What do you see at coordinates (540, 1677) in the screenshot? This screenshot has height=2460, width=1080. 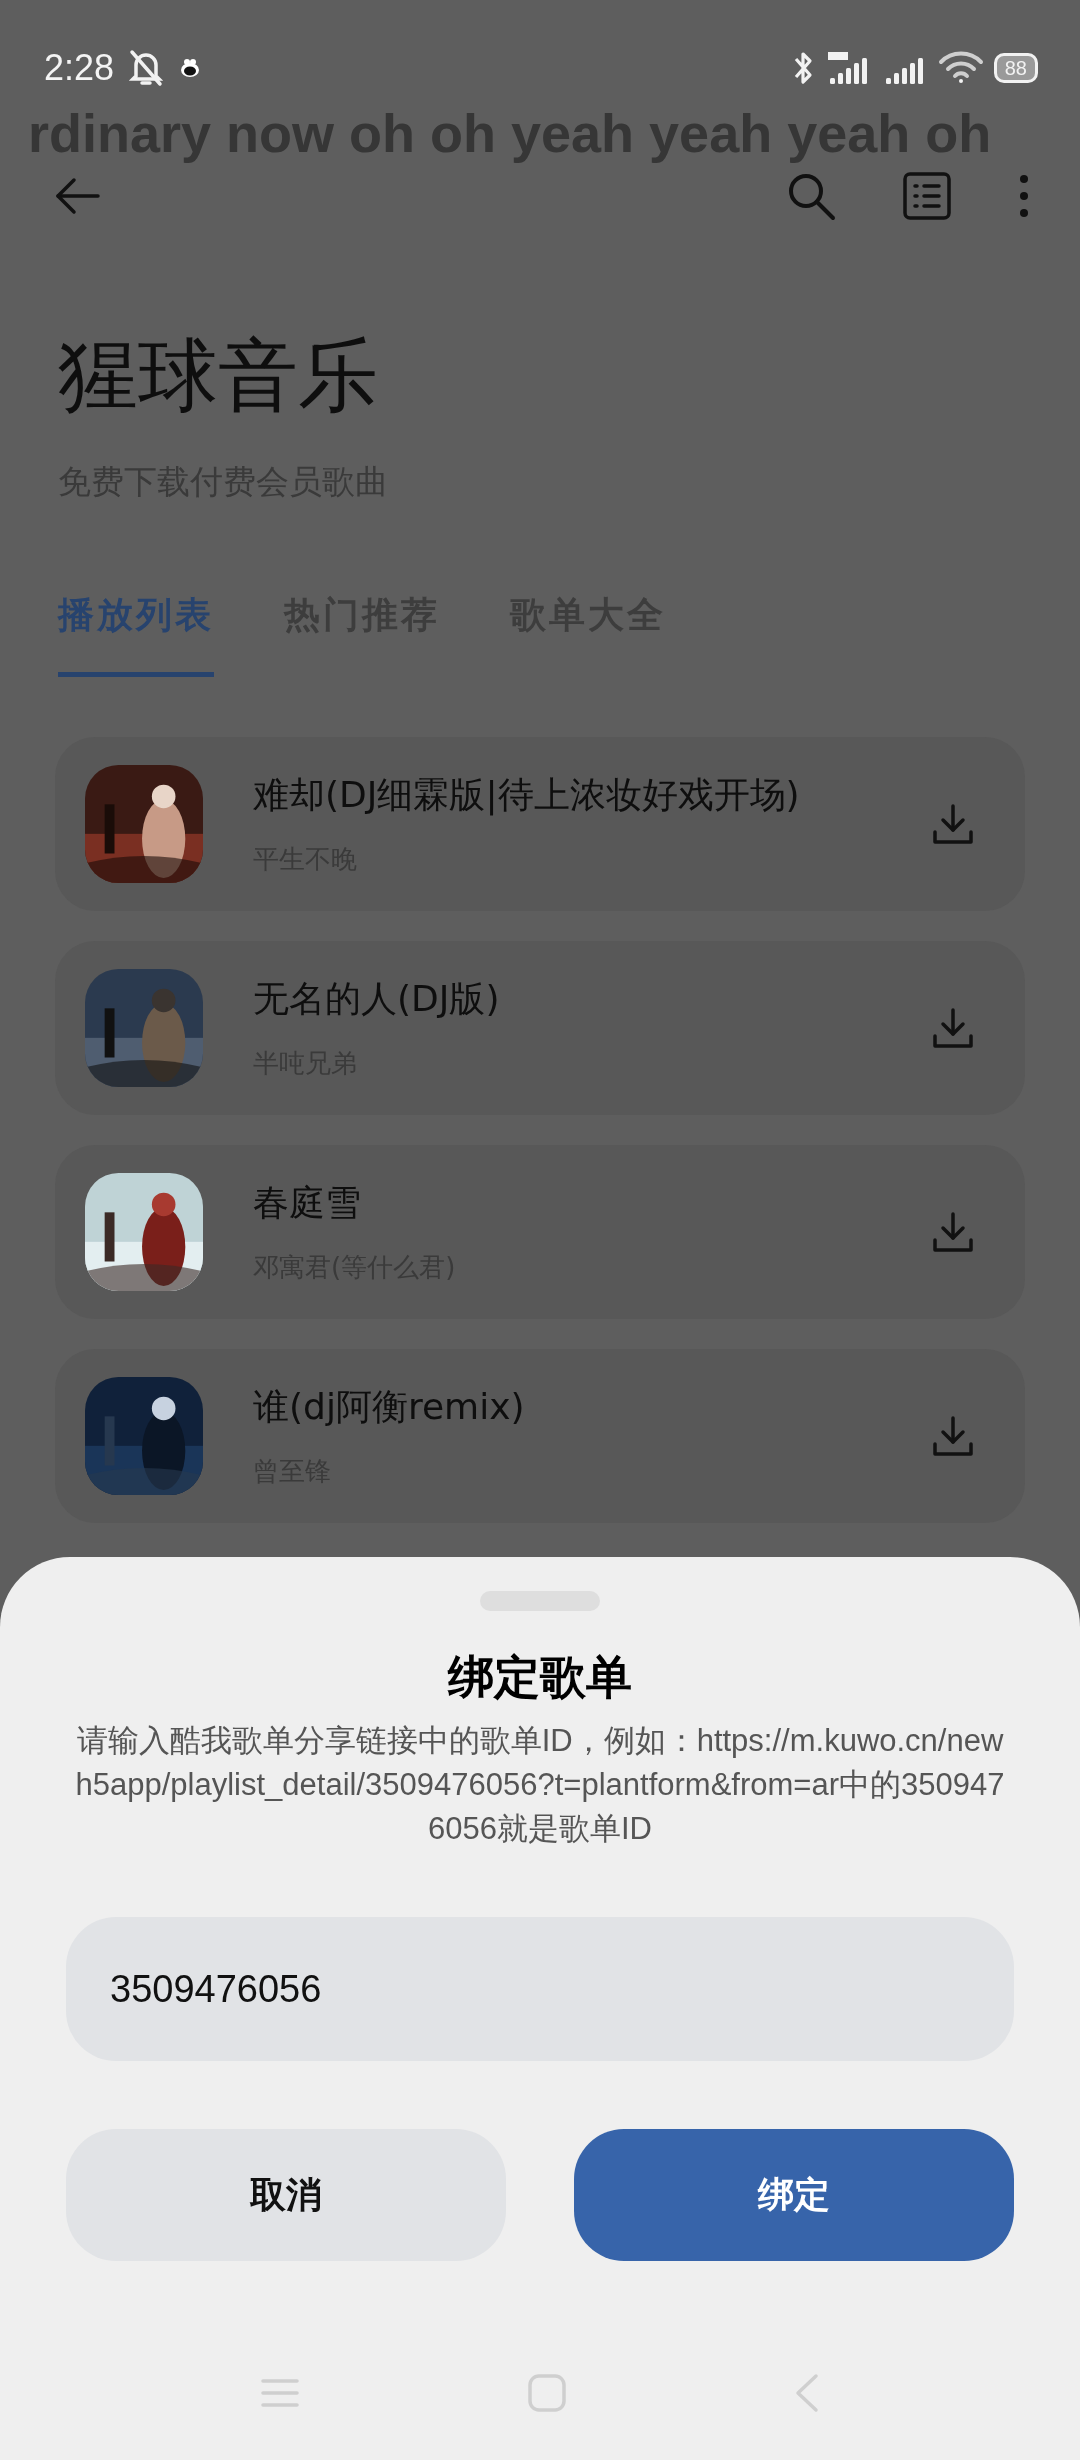 I see `dialog-title: 绑定歌单` at bounding box center [540, 1677].